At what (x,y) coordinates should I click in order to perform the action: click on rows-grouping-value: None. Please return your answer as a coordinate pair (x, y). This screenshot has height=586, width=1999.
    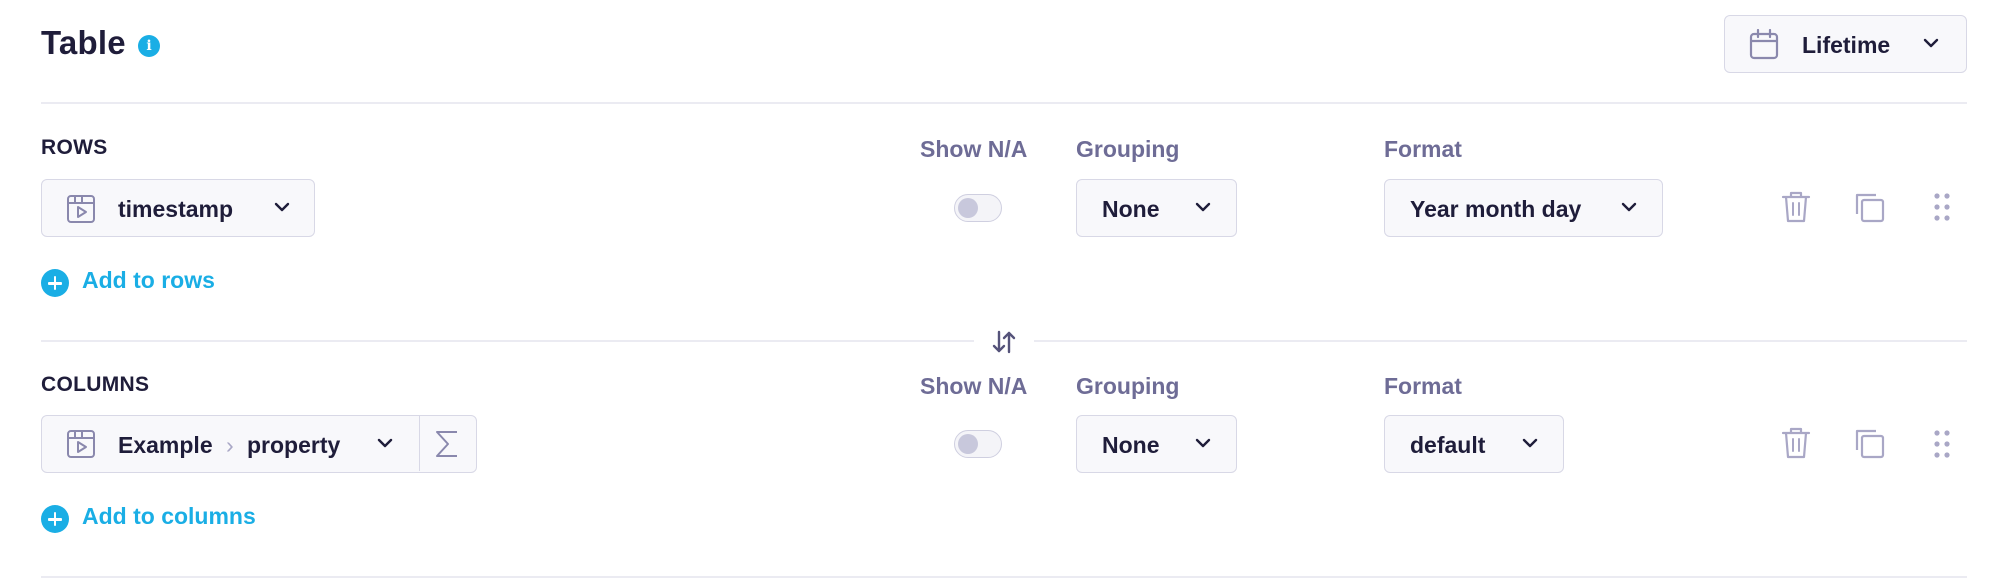
    Looking at the image, I should click on (1131, 209).